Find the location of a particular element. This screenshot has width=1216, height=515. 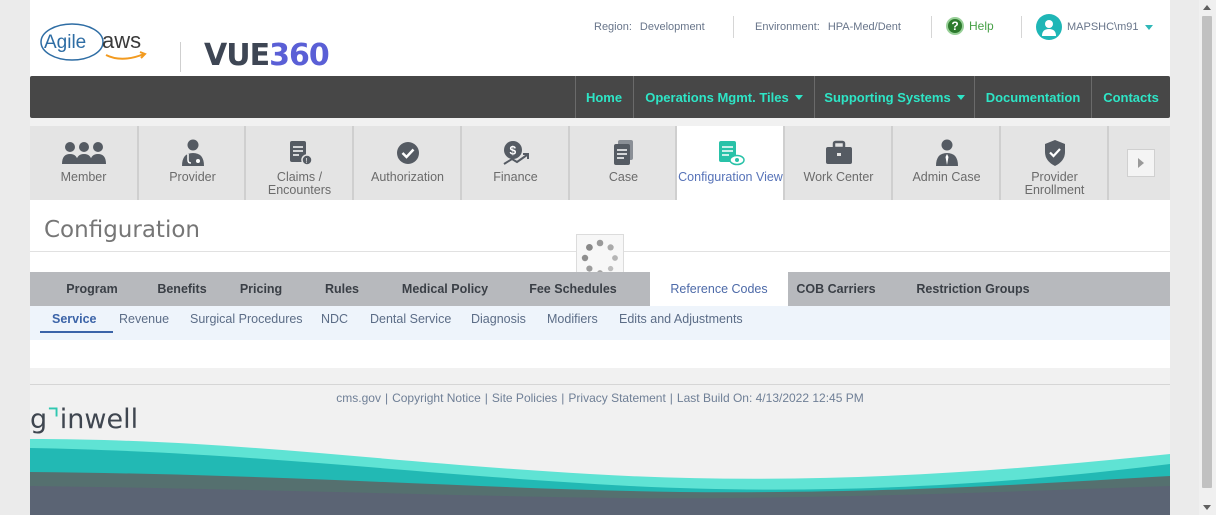

agile-aws-logo: Agile aws is located at coordinates (96, 42).